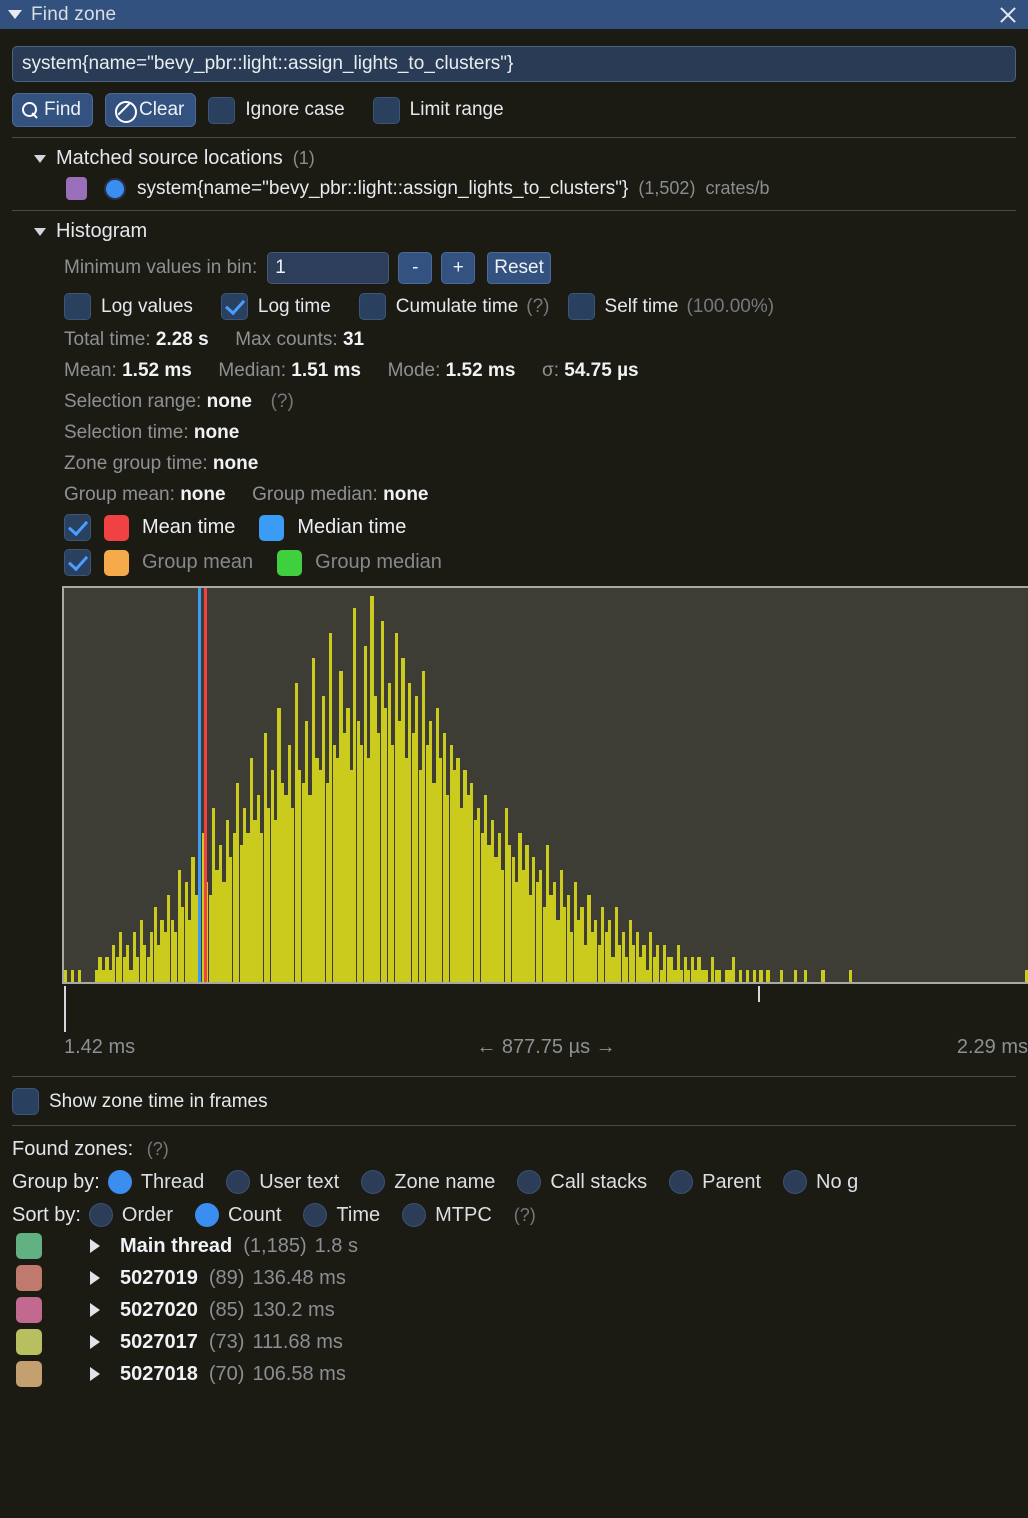  What do you see at coordinates (107, 339) in the screenshot?
I see `total-time-label: Total time:` at bounding box center [107, 339].